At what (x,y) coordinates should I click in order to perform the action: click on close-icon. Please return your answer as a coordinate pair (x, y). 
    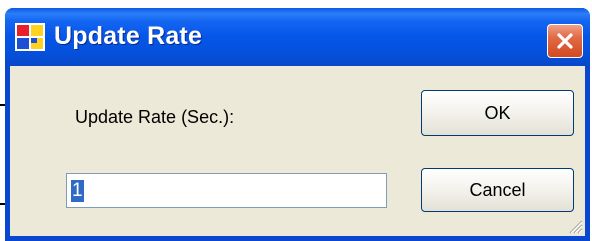
    Looking at the image, I should click on (565, 41).